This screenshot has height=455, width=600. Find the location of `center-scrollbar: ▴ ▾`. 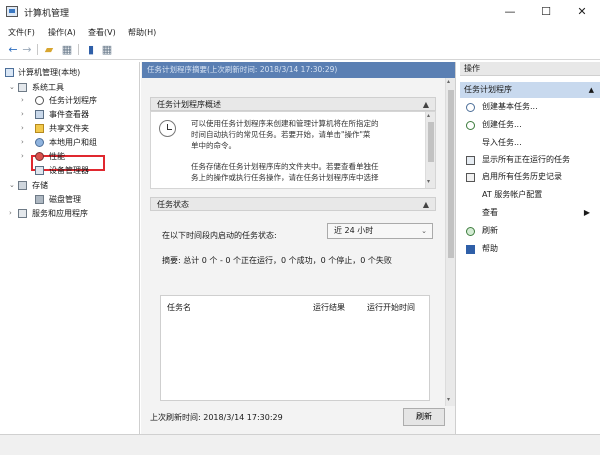

center-scrollbar: ▴ ▾ is located at coordinates (450, 242).